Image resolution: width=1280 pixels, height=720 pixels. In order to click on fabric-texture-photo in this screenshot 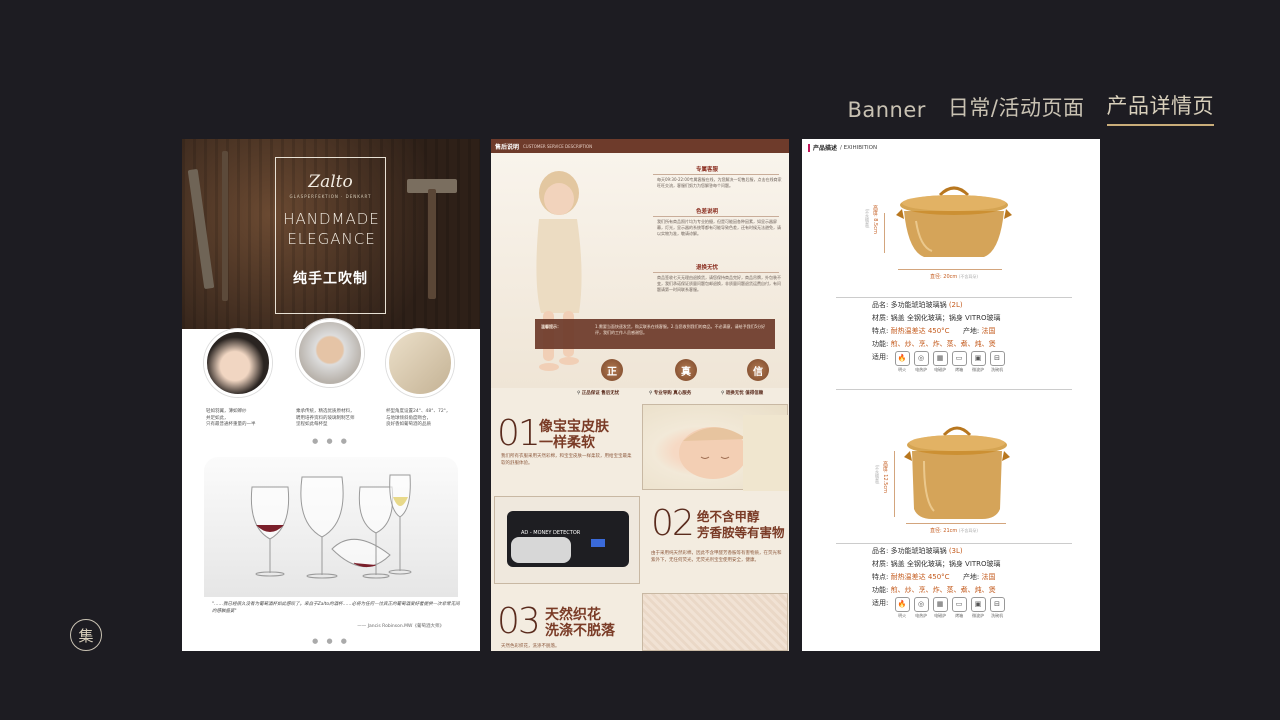, I will do `click(715, 622)`.